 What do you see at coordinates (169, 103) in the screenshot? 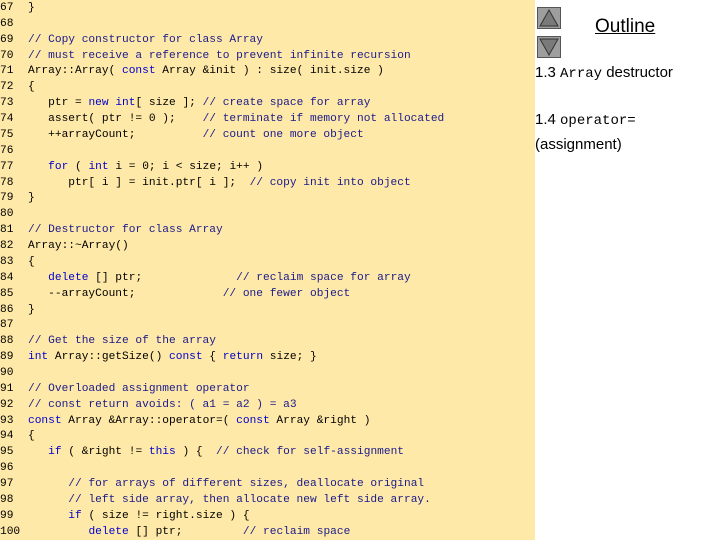
I see `code-text: [ size ];` at bounding box center [169, 103].